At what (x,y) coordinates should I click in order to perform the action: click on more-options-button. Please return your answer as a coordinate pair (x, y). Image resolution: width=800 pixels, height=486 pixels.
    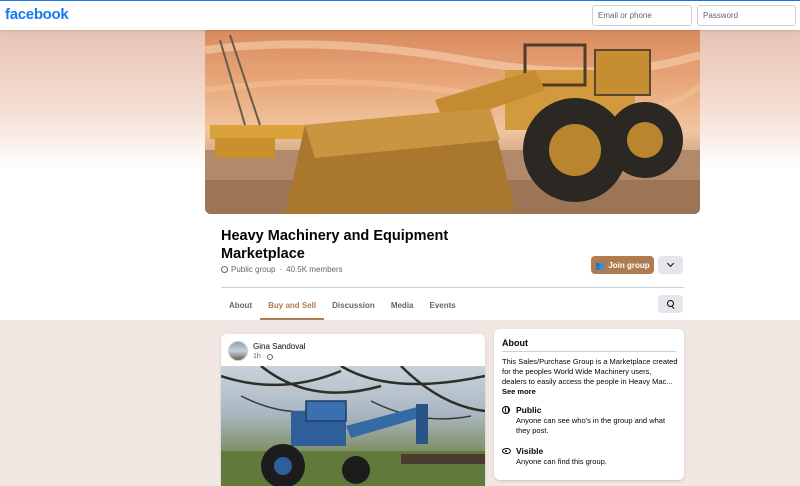
    Looking at the image, I should click on (670, 265).